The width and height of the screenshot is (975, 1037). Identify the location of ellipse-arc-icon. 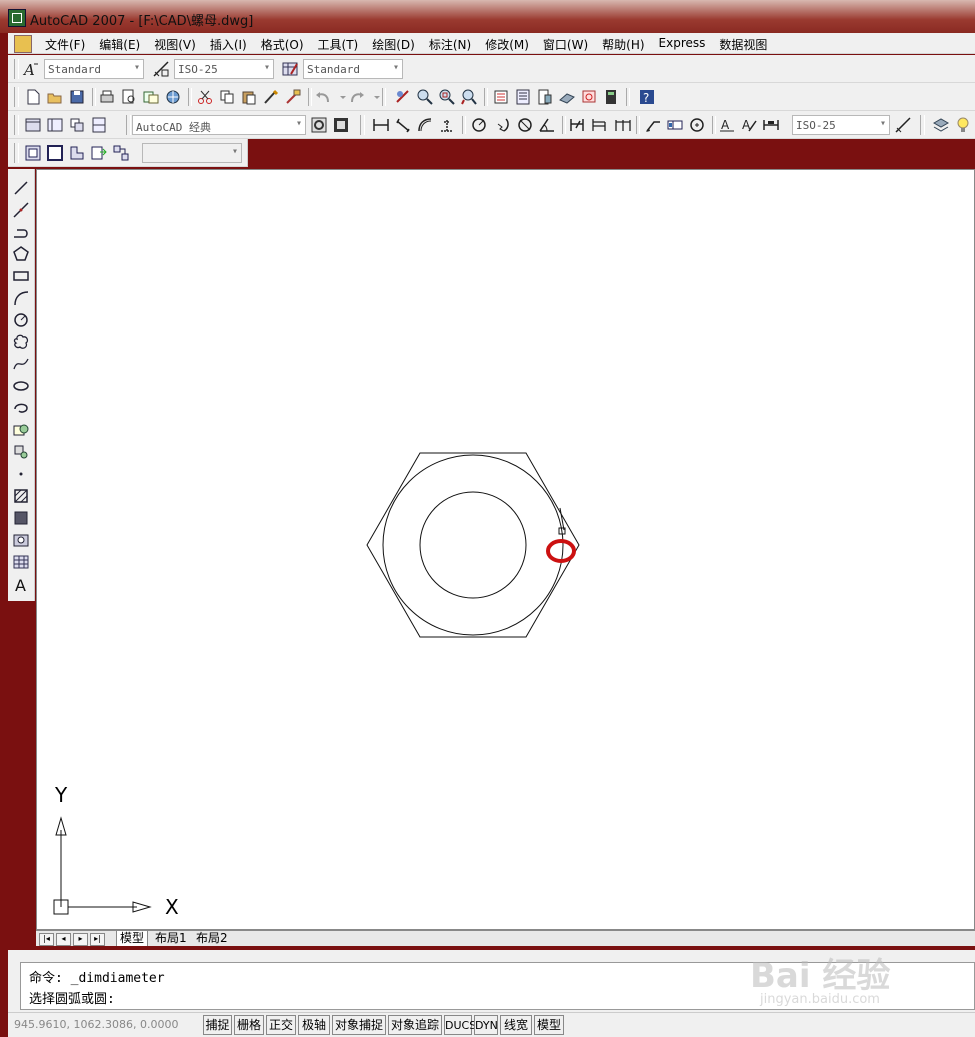
(21, 408).